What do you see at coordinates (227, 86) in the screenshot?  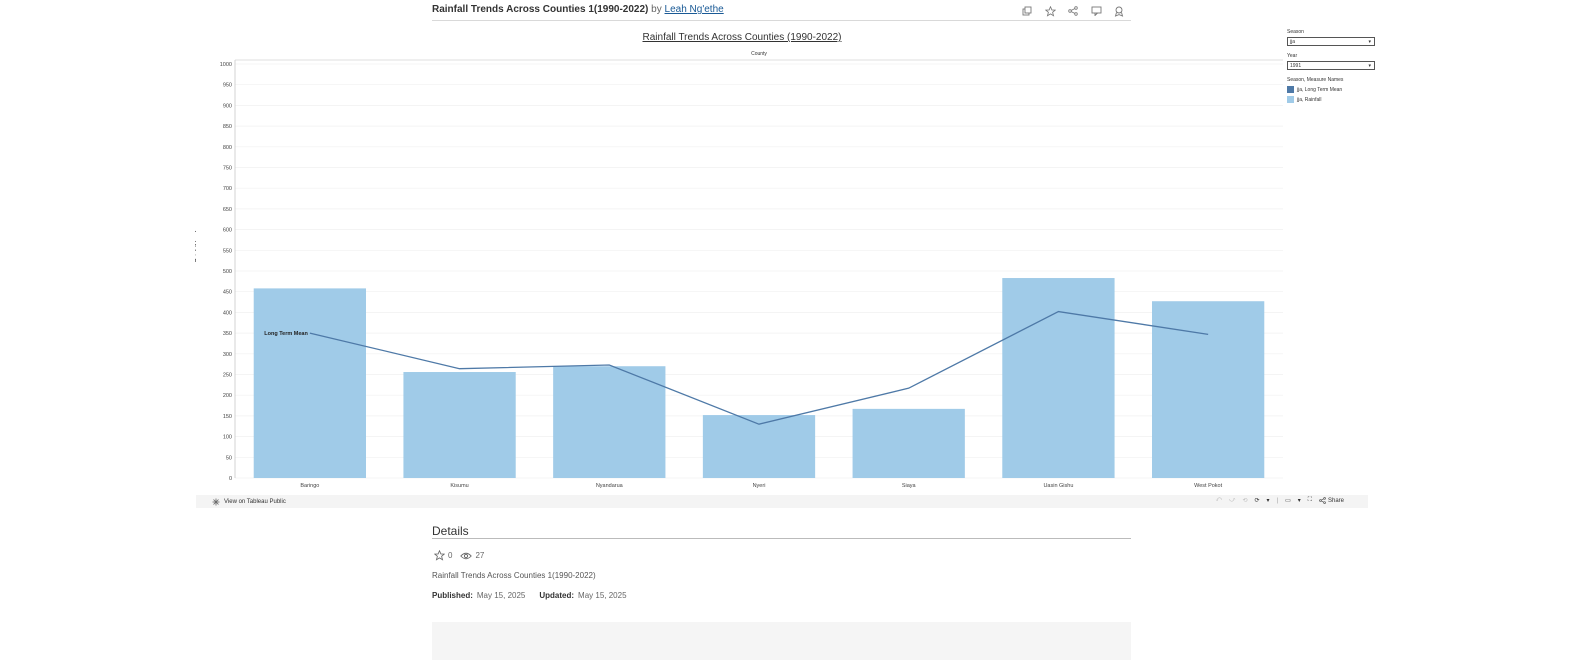 I see `y-tick-label: 950` at bounding box center [227, 86].